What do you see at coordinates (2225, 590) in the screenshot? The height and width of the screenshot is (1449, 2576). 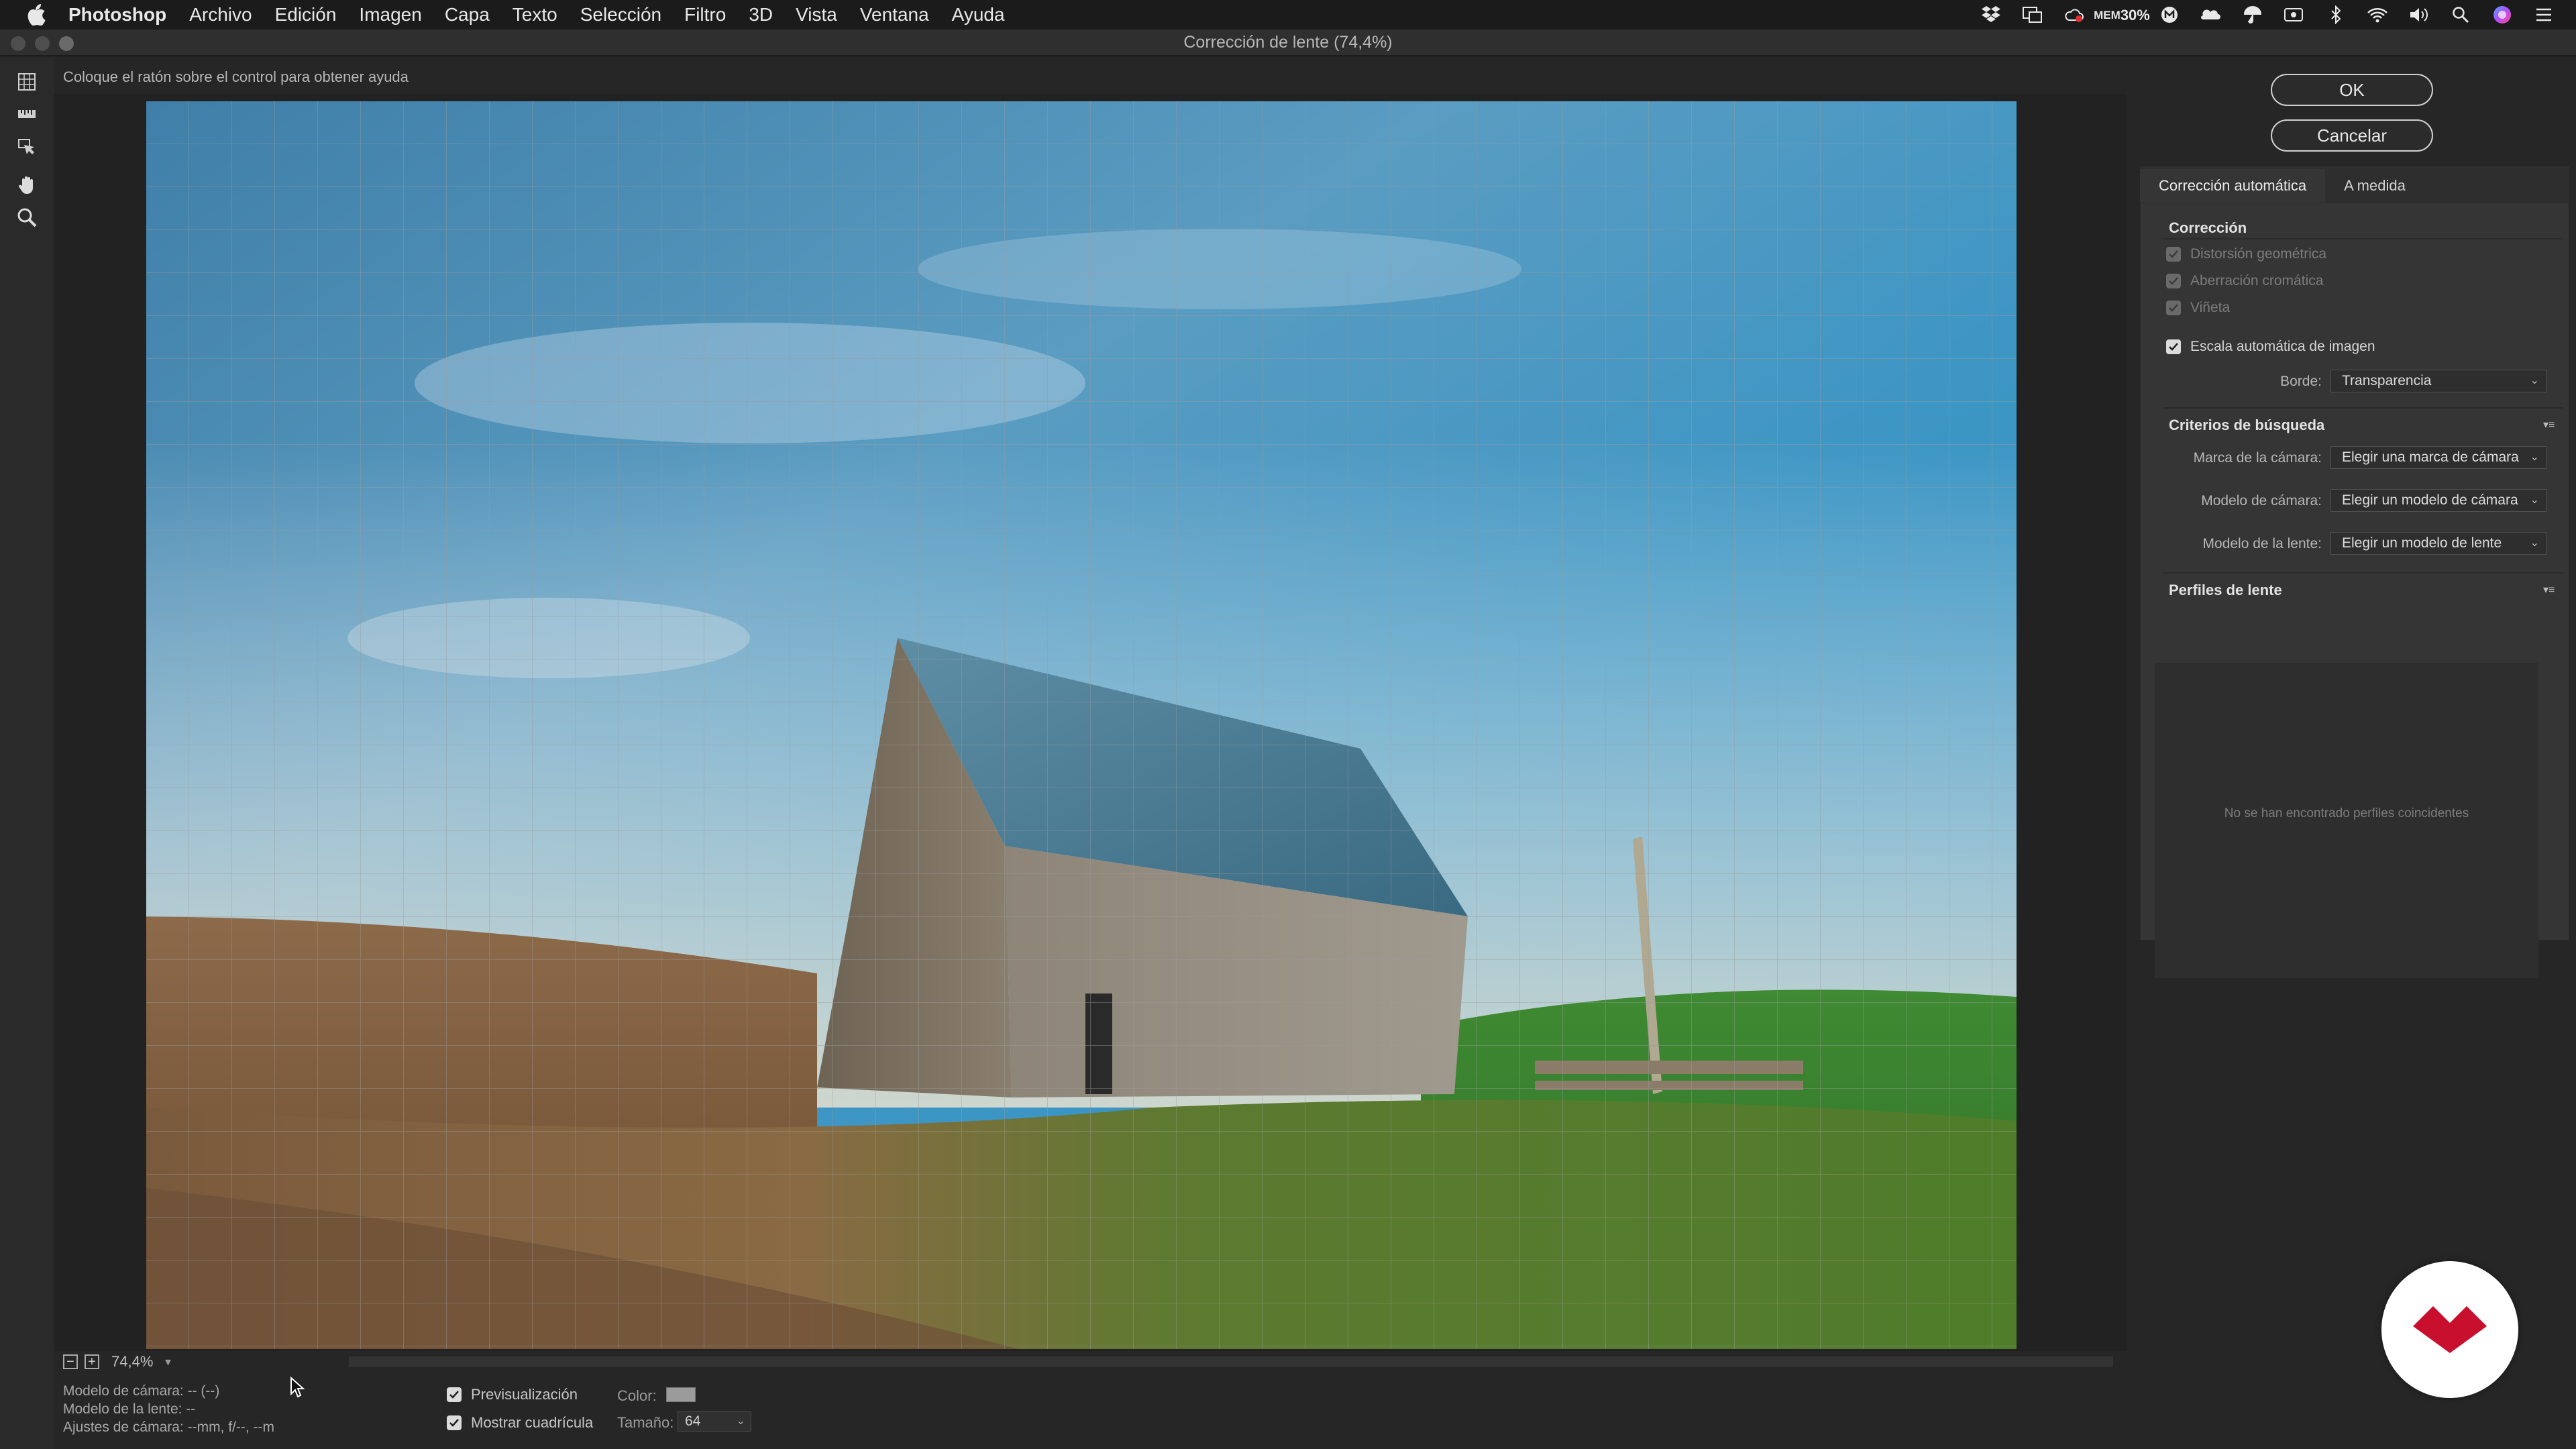 I see `lens-profiles-title: Perfiles de lente` at bounding box center [2225, 590].